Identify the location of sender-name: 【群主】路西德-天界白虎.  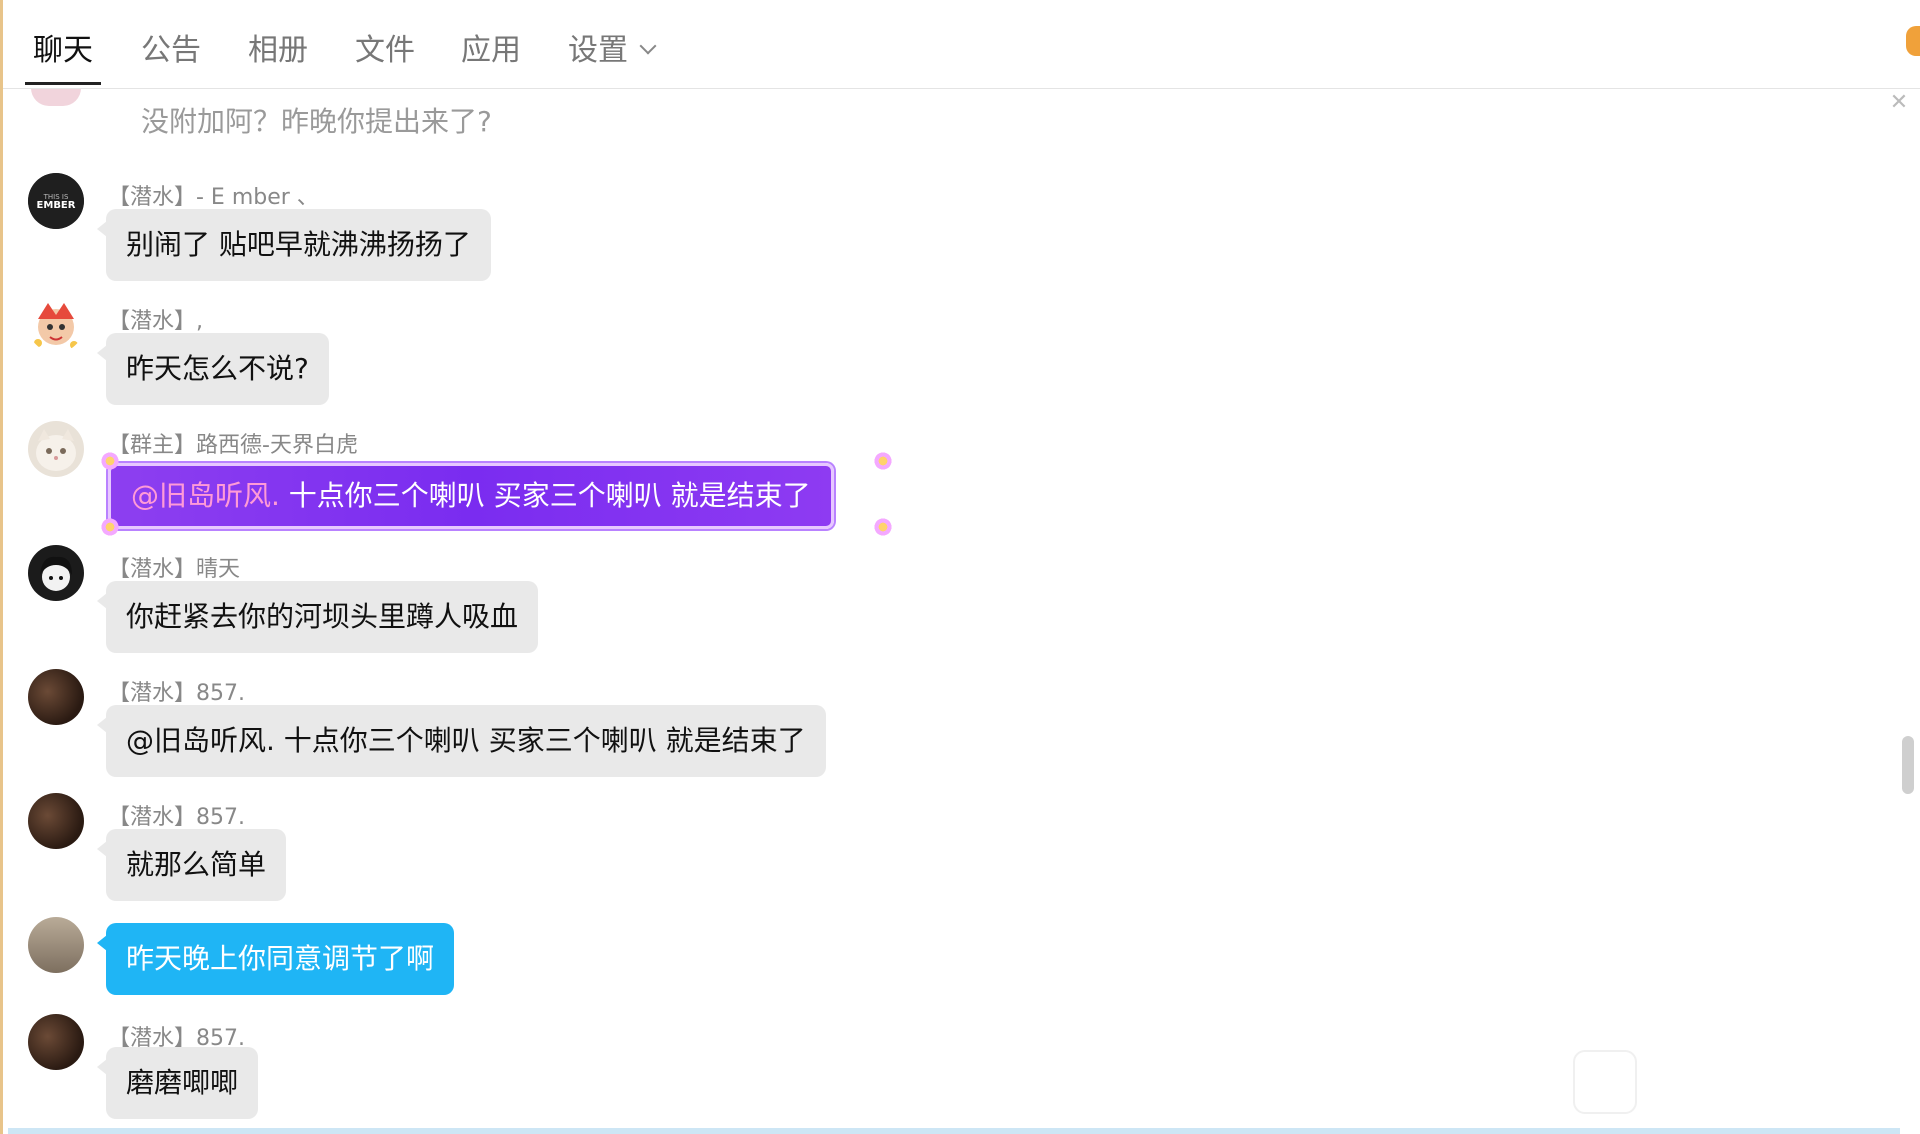
(233, 445).